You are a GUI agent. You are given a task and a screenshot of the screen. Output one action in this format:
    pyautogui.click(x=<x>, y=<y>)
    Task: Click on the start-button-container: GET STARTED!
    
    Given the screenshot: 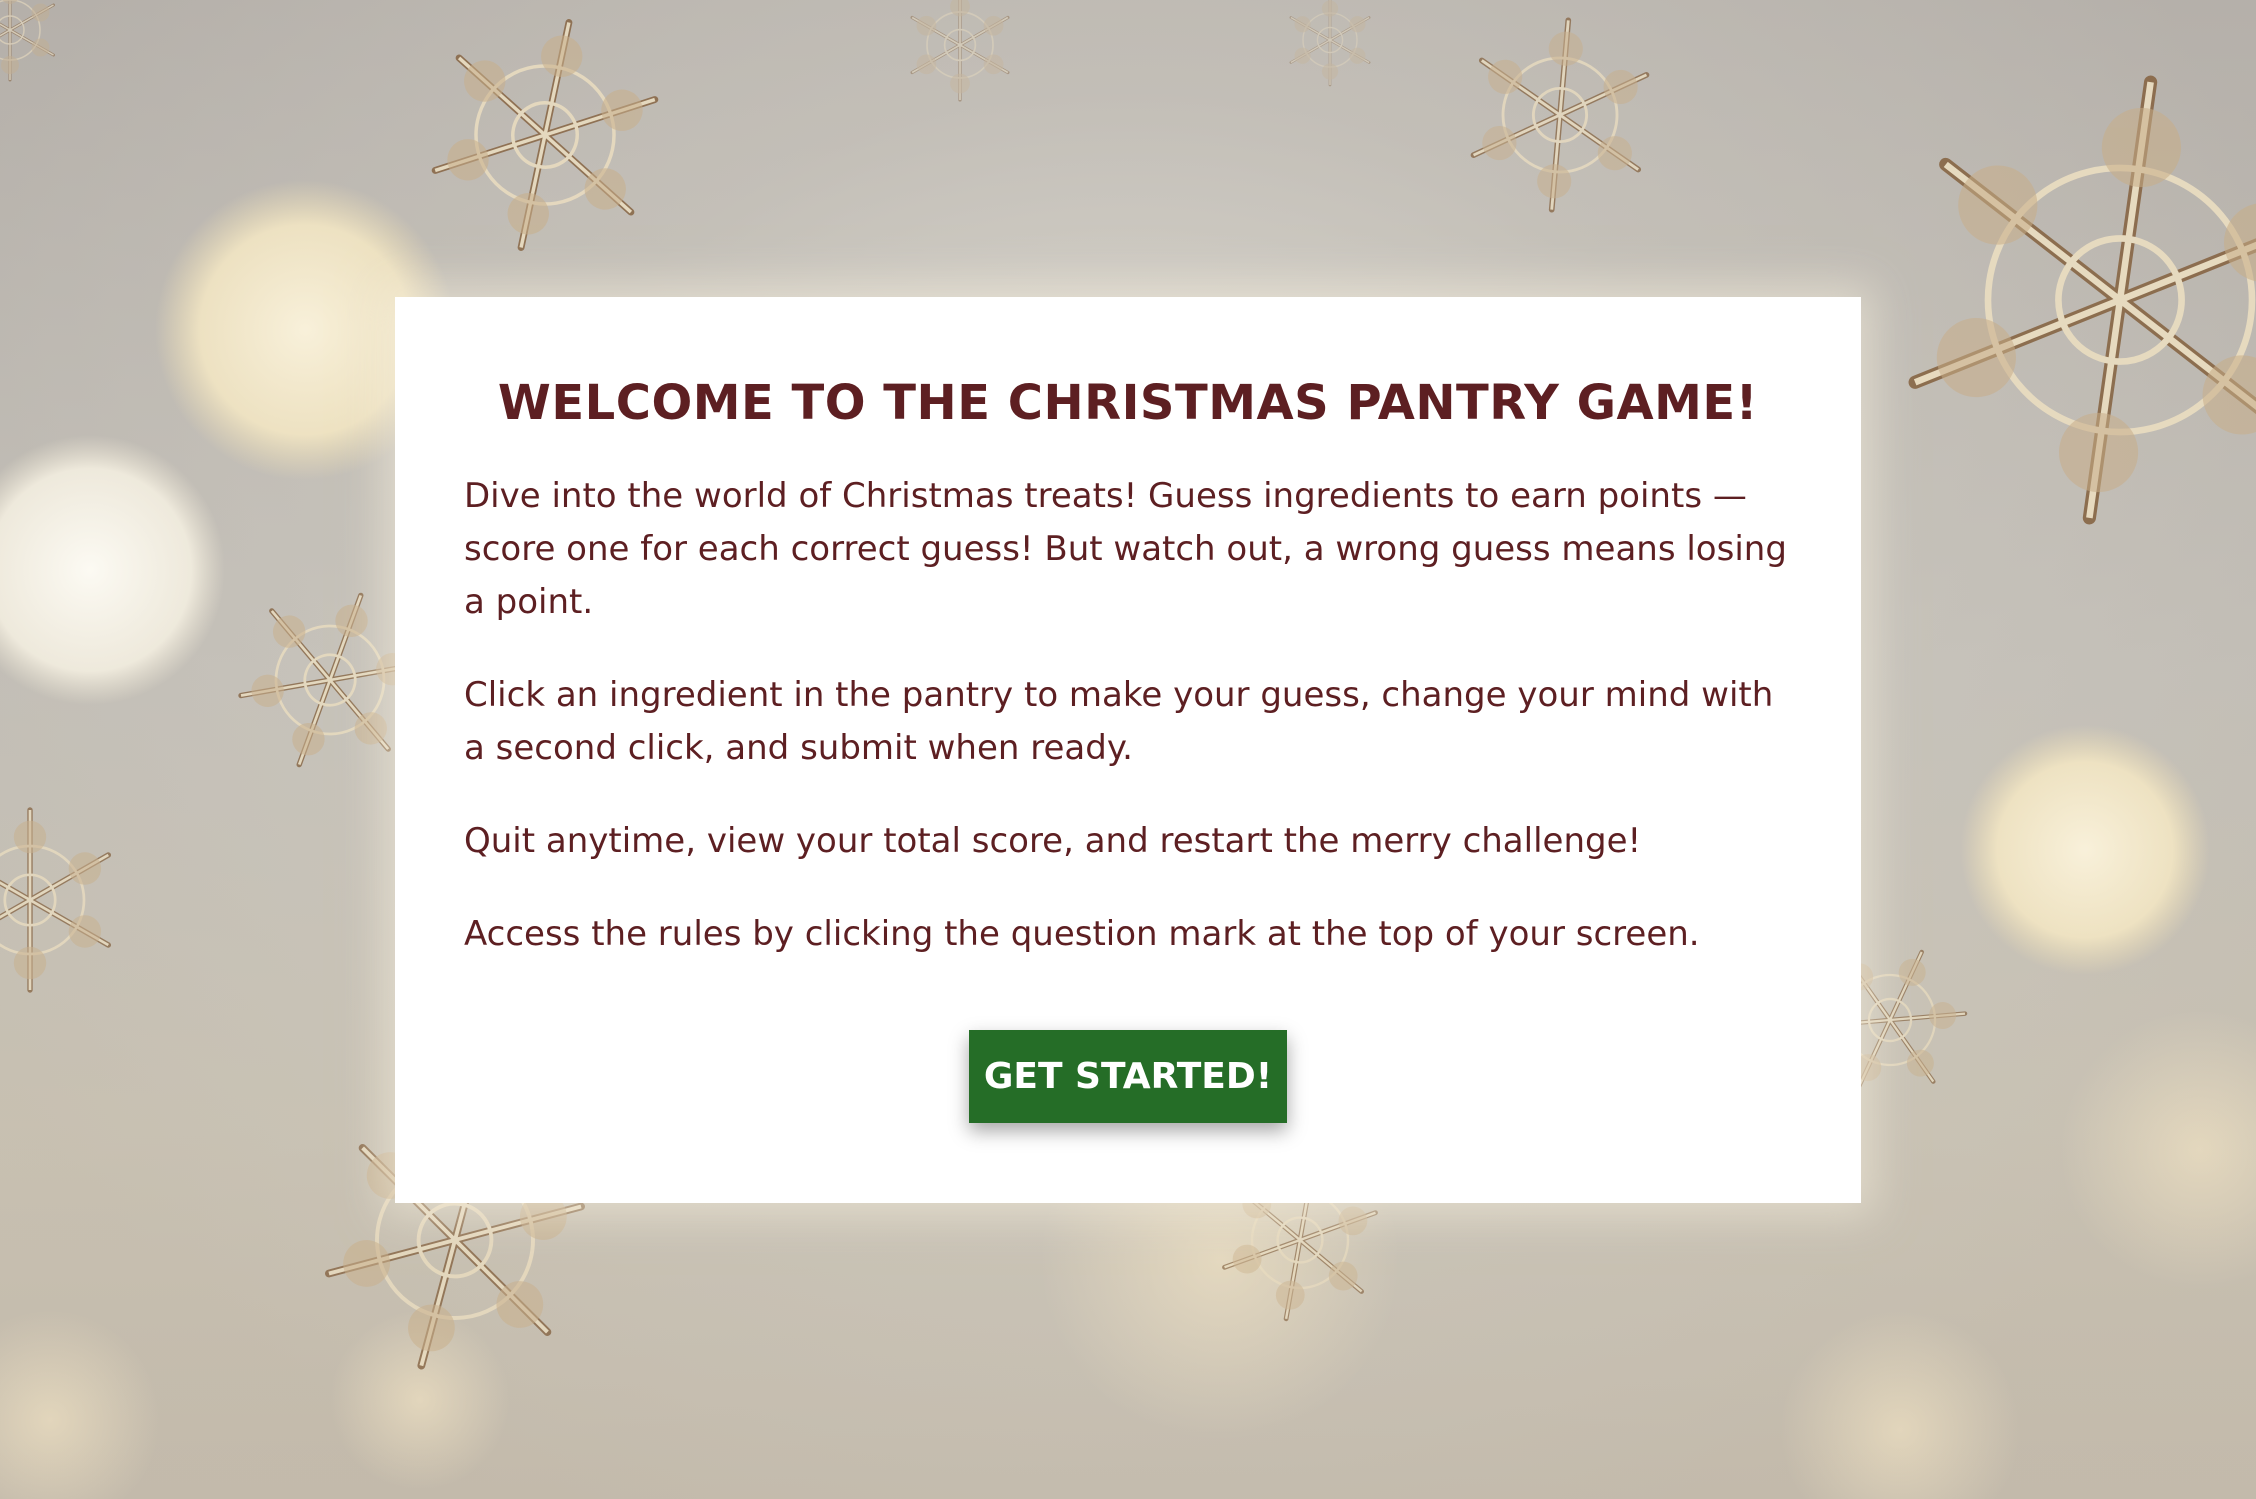 What is the action you would take?
    pyautogui.click(x=1128, y=1076)
    